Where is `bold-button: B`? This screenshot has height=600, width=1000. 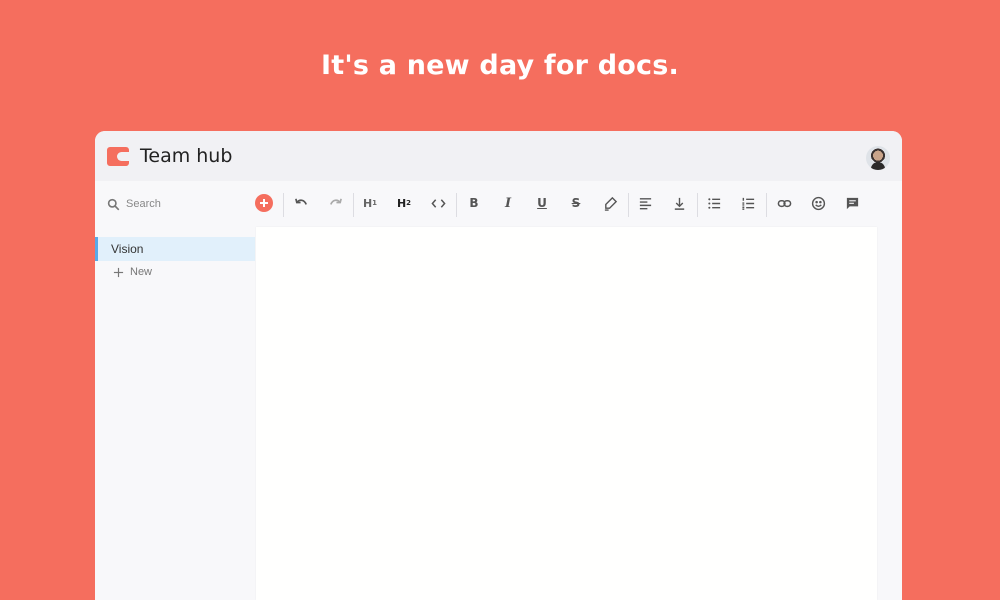
bold-button: B is located at coordinates (474, 203).